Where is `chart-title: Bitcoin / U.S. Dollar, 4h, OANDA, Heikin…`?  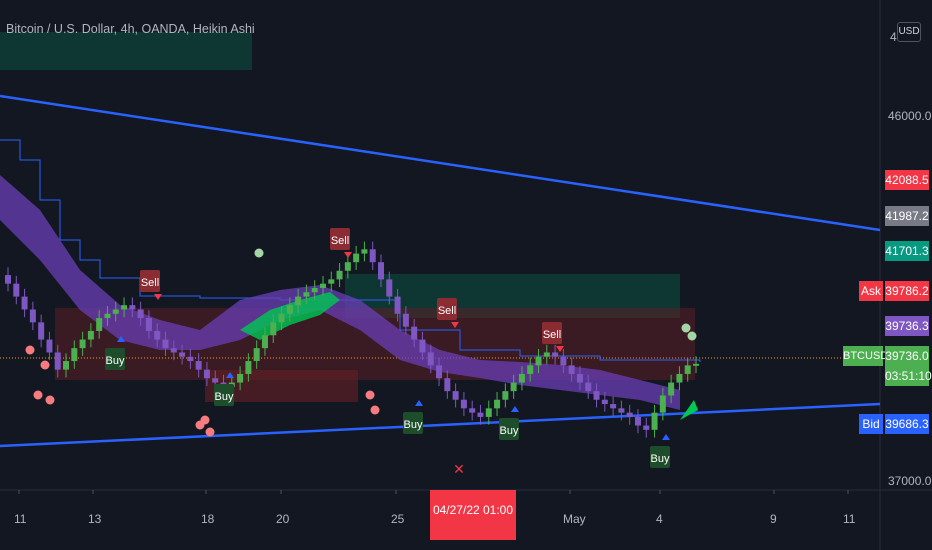
chart-title: Bitcoin / U.S. Dollar, 4h, OANDA, Heikin… is located at coordinates (130, 29).